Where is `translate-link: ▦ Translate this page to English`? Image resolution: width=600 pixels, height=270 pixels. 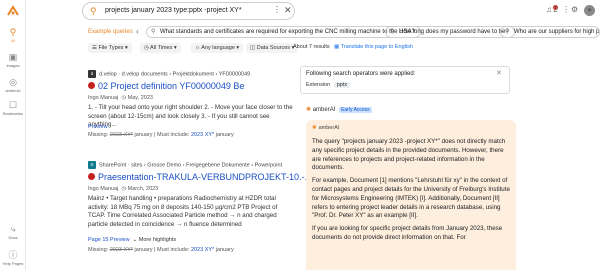
translate-link: ▦ Translate this page to English is located at coordinates (373, 47).